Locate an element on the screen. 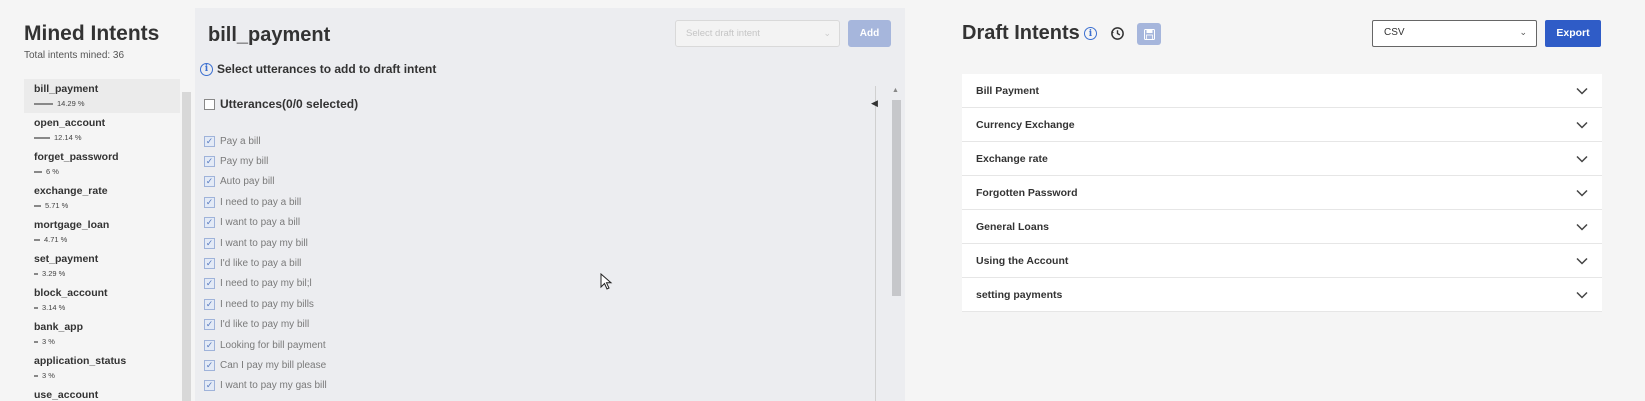 This screenshot has height=401, width=1645. intent-item: use_account is located at coordinates (102, 393).